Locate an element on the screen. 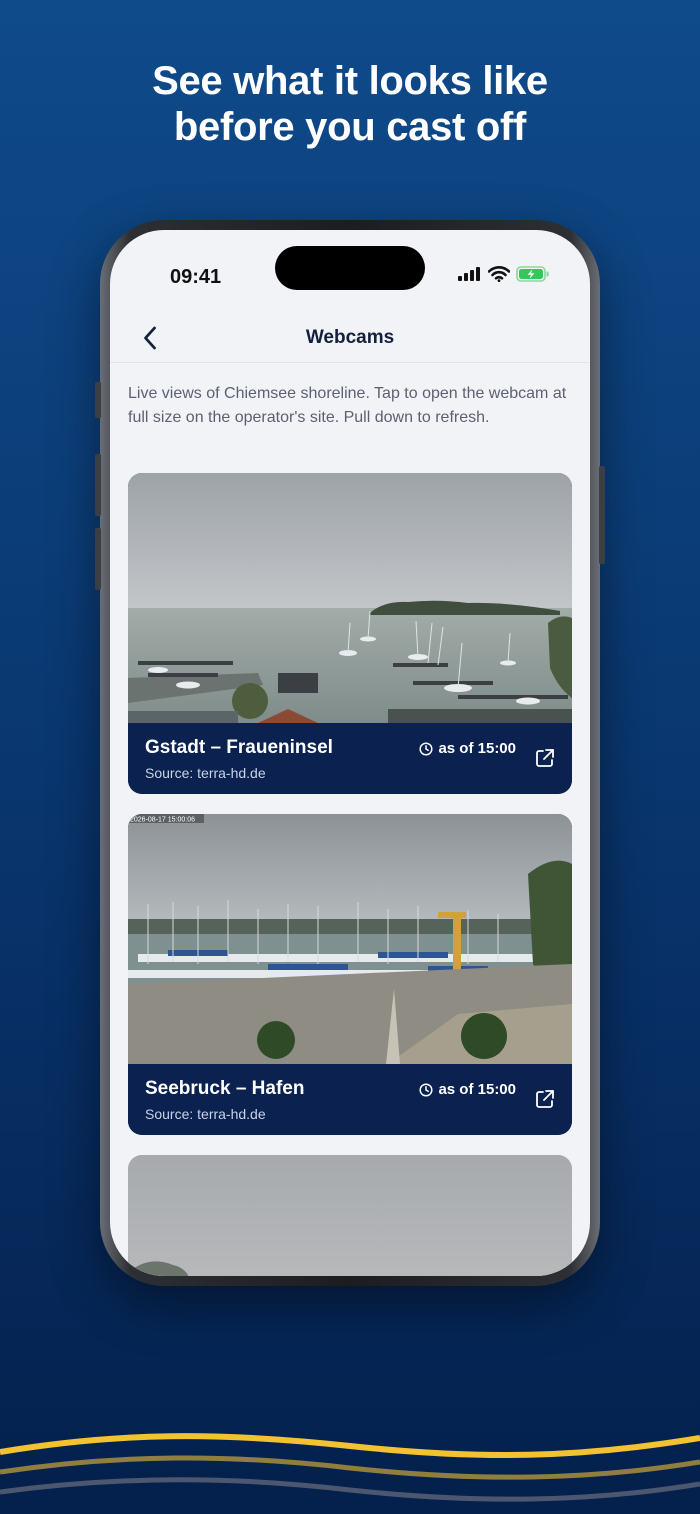 The width and height of the screenshot is (700, 1514). webcam-overlay-timestamp: 2026-08-17 15:00:06 is located at coordinates (162, 820).